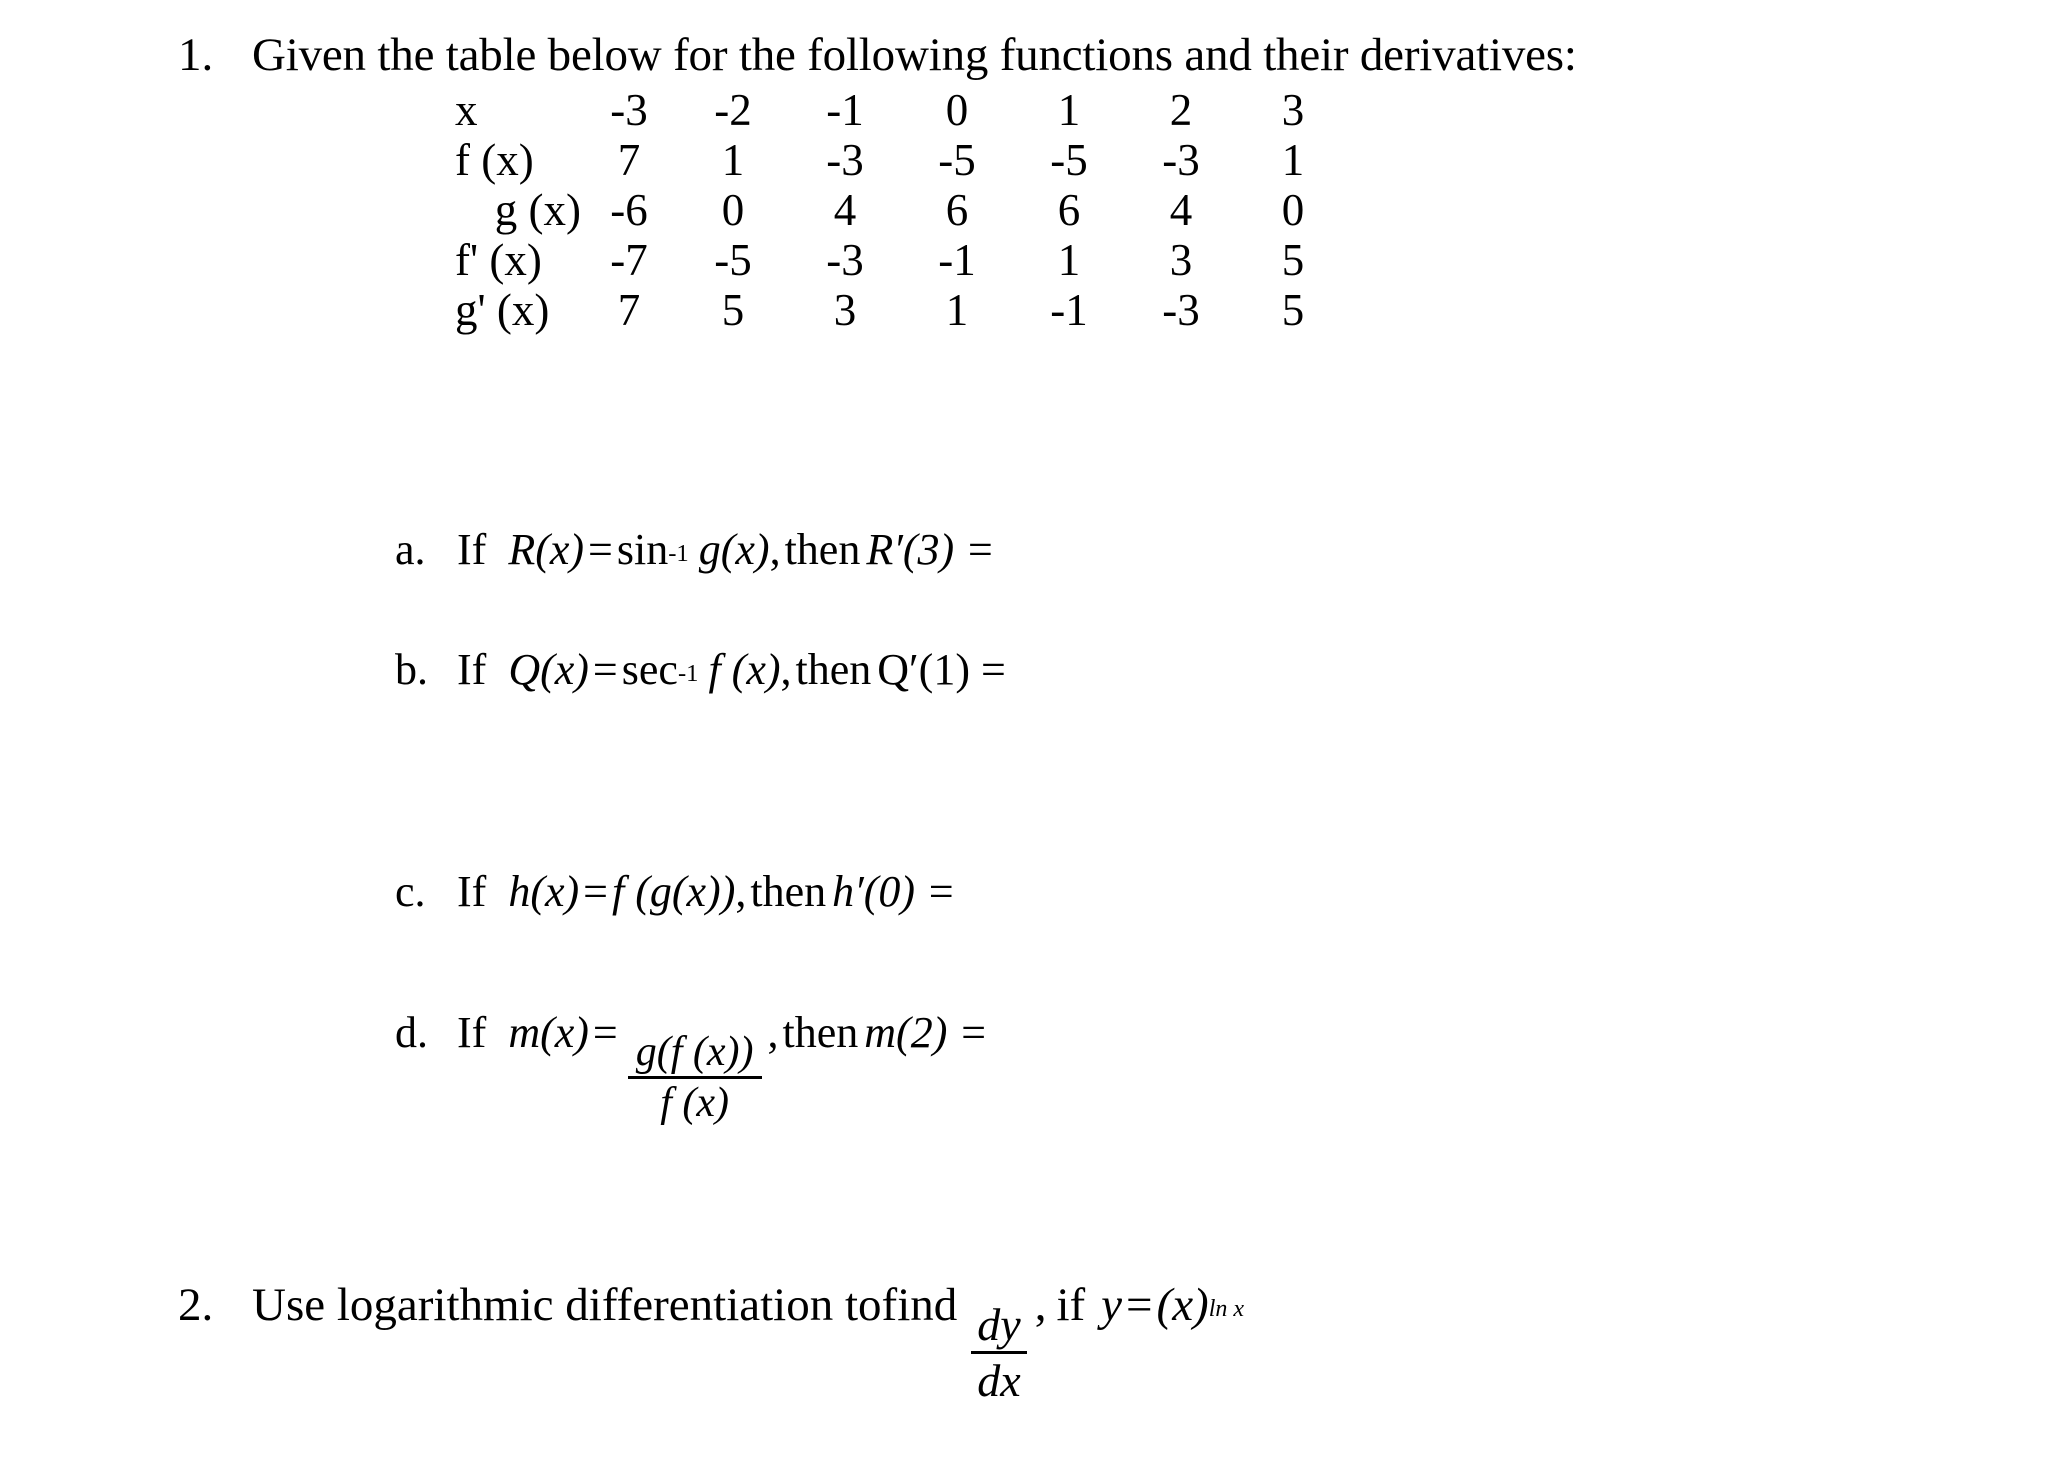 Image resolution: width=2046 pixels, height=1469 pixels. I want to click on problem-1-part-a: a. If R(x) = sin -1 g(x) , then R′(3) =, so click(695, 549).